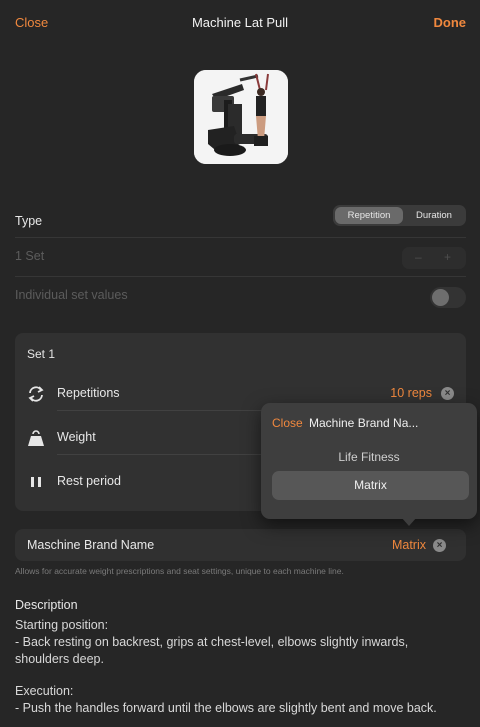 Image resolution: width=480 pixels, height=727 pixels. Describe the element at coordinates (30, 256) in the screenshot. I see `sets-label: 1 Set` at that location.